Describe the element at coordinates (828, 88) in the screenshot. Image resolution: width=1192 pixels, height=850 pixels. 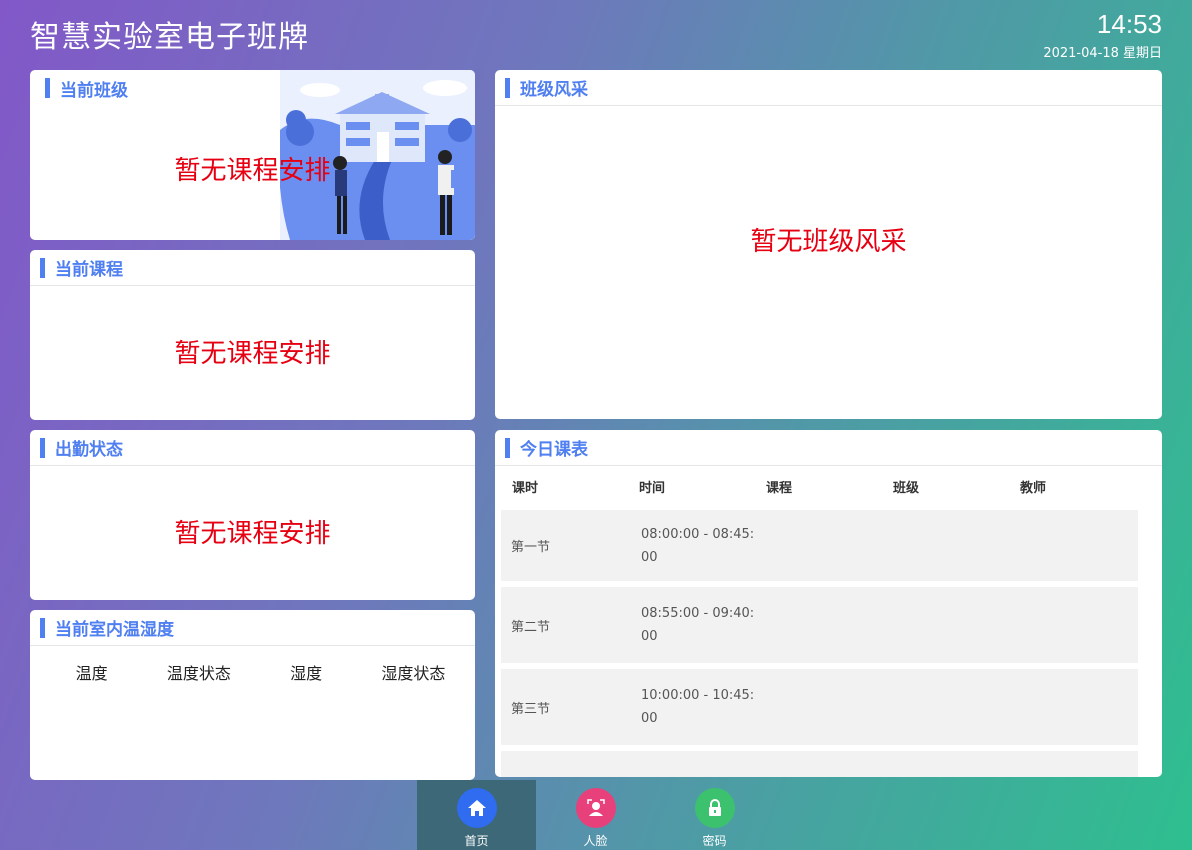
I see `class-showcase-header: 班级风采` at that location.